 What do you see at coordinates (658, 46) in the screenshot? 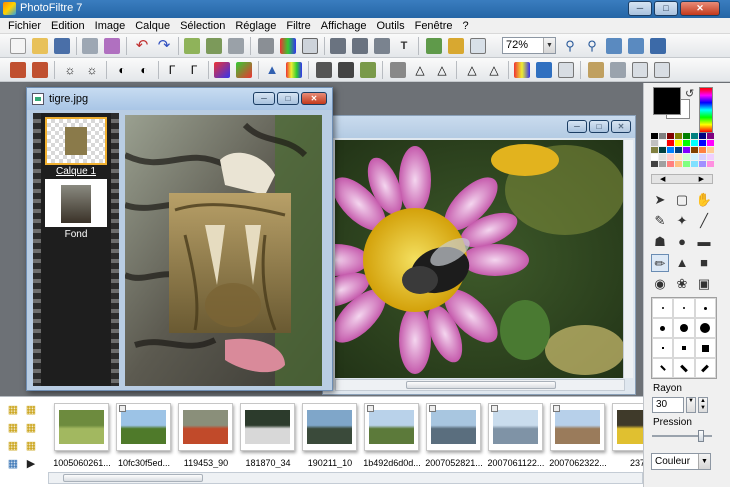
I see `fullscreen-icon` at bounding box center [658, 46].